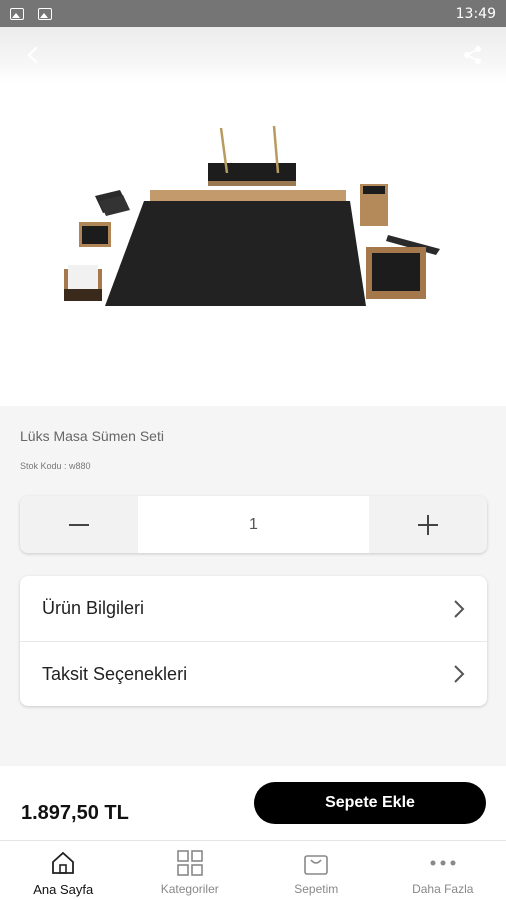 Image resolution: width=506 pixels, height=900 pixels. Describe the element at coordinates (443, 889) in the screenshot. I see `nav-label: Daha Fazla` at that location.